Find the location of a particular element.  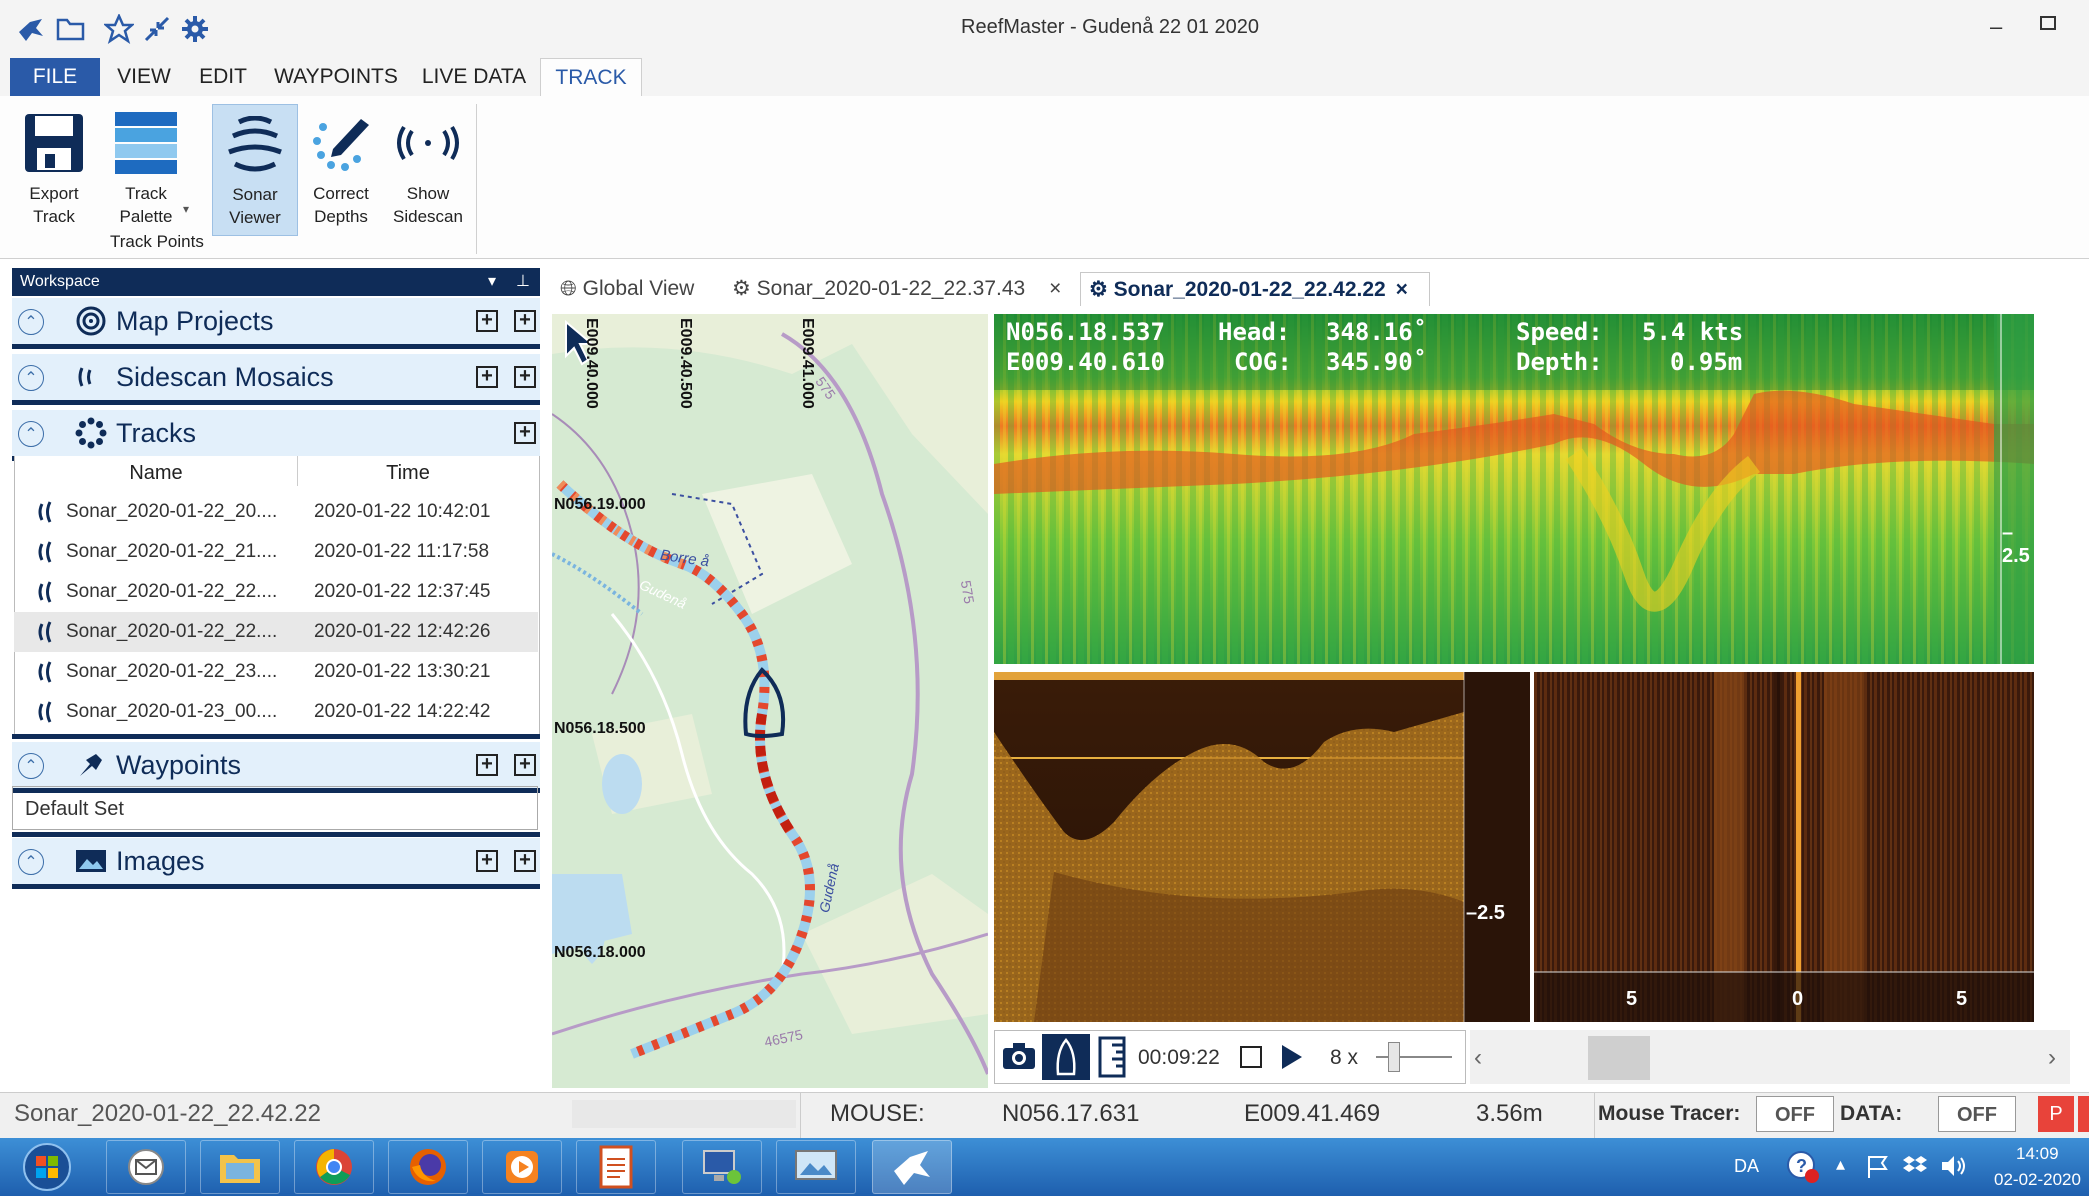

tray-clock-date: 02-02-2020 is located at coordinates (2037, 1180).